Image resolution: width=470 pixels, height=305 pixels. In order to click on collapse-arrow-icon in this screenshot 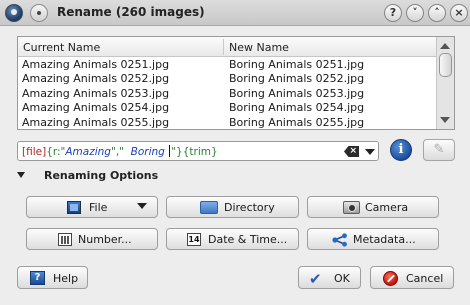, I will do `click(21, 175)`.